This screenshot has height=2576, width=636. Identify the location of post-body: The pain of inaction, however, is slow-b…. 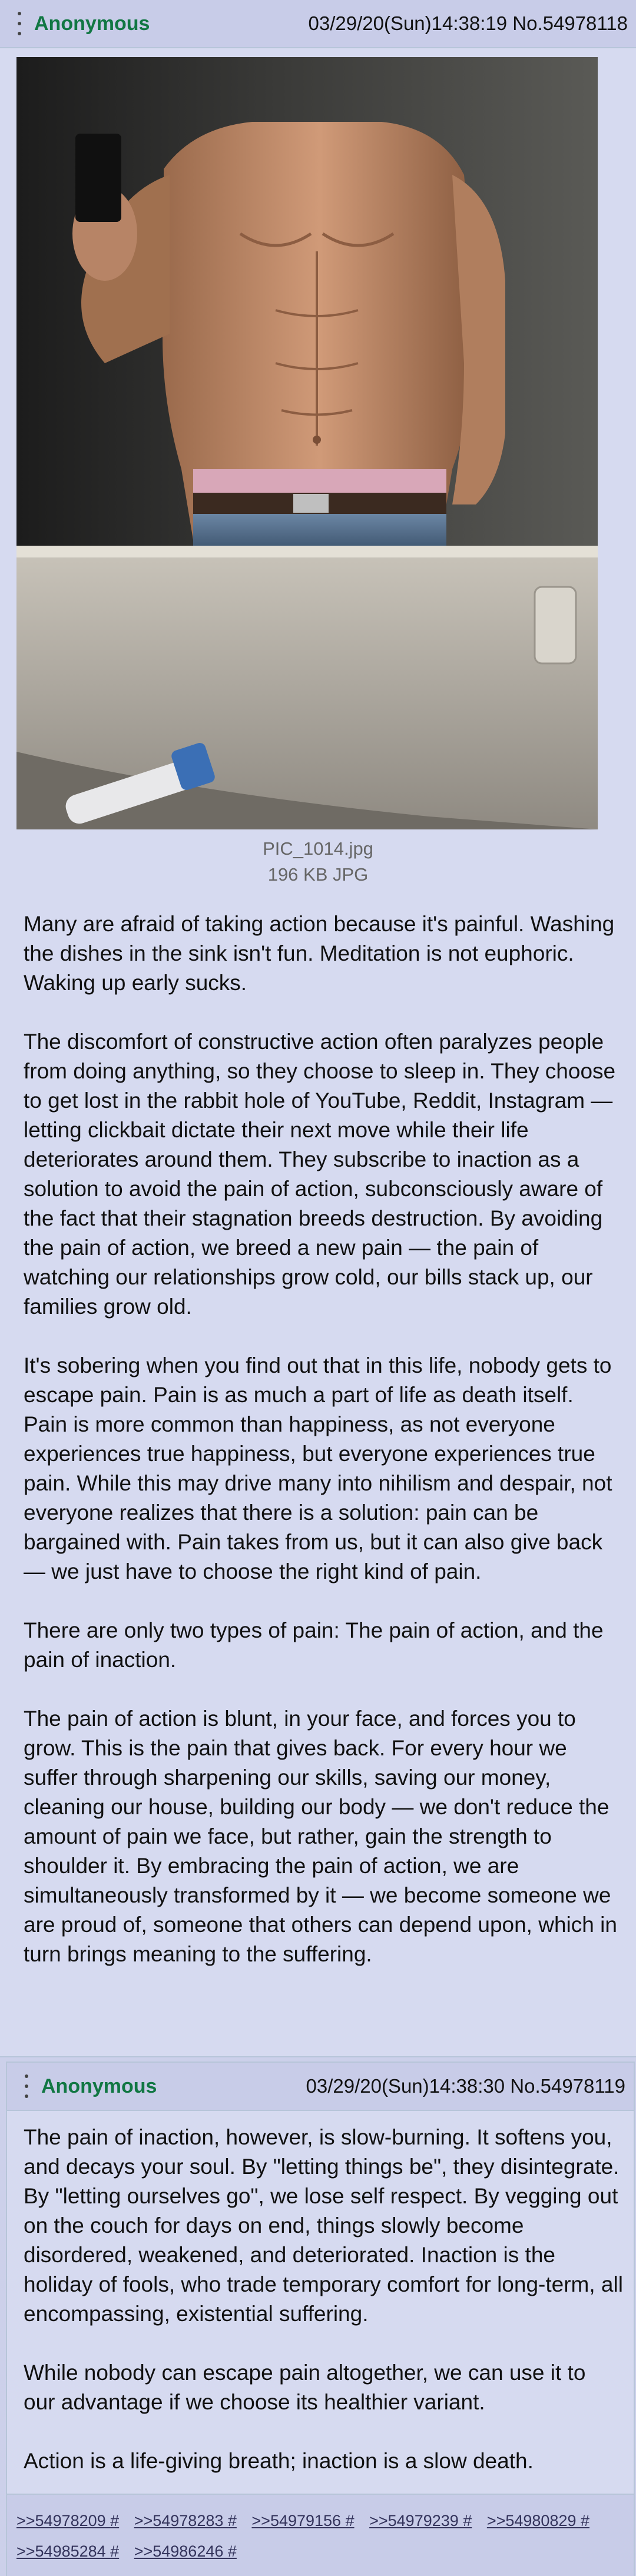
(323, 2299).